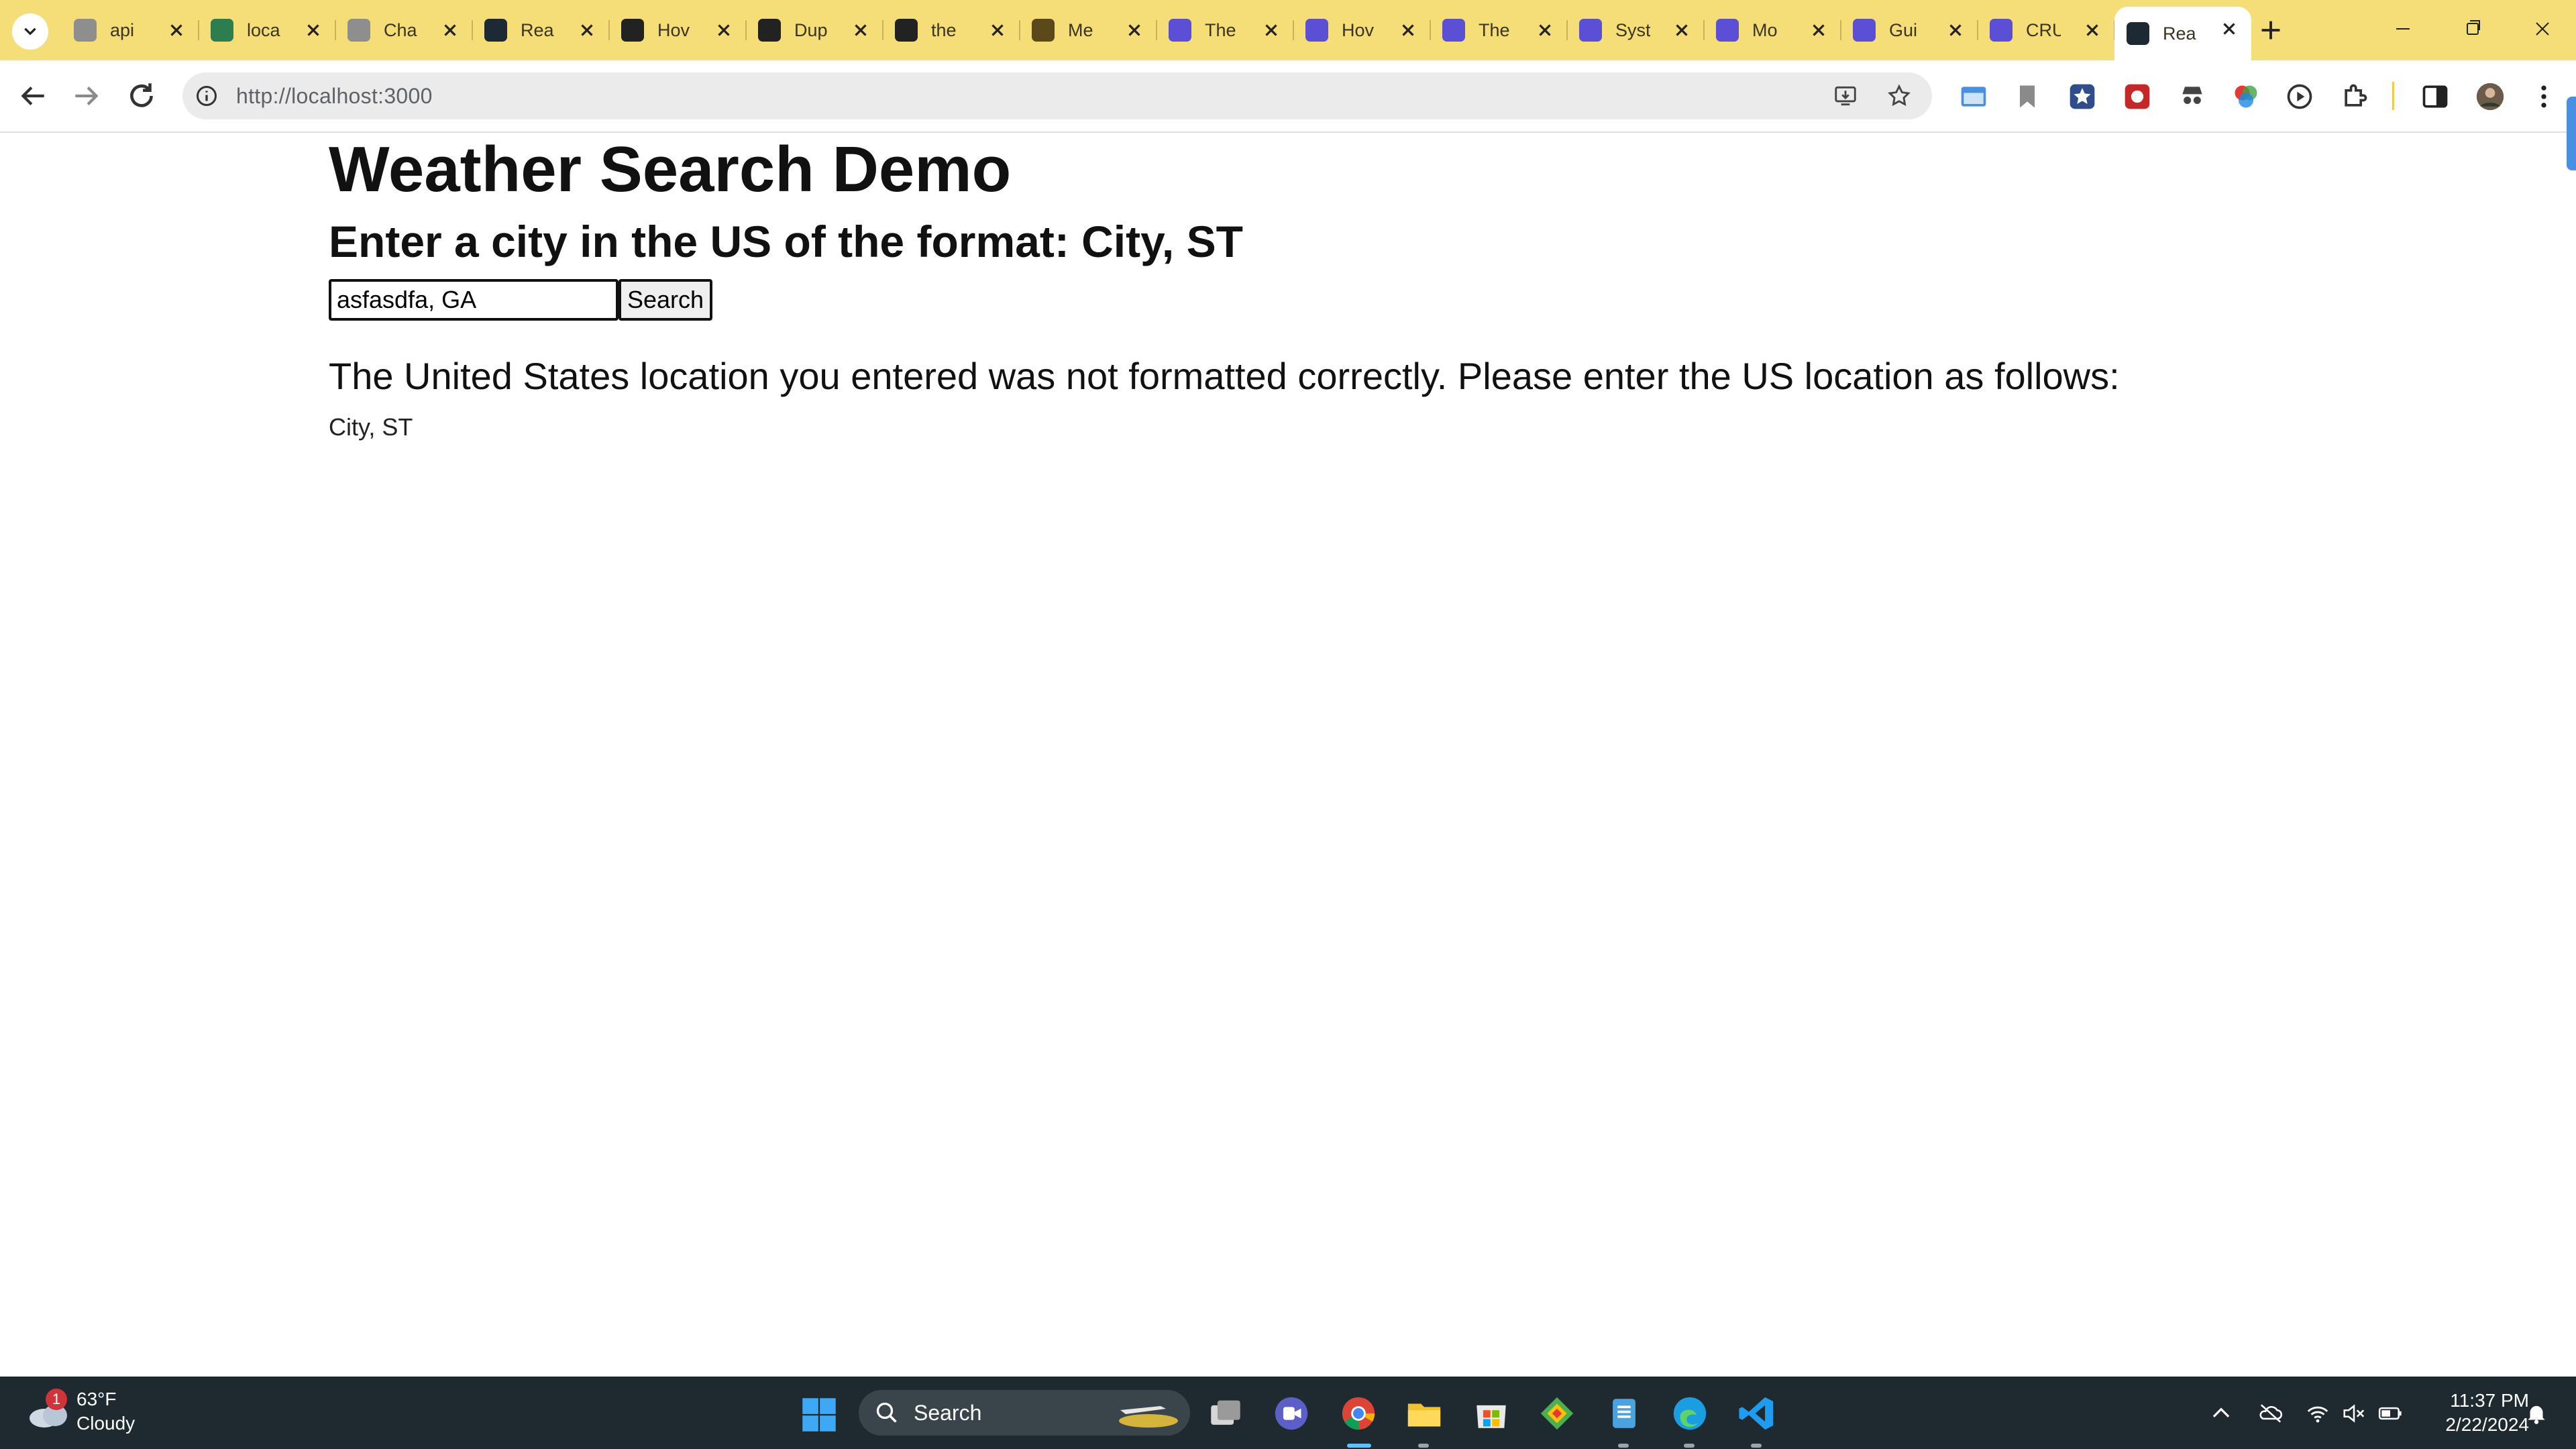  What do you see at coordinates (2473, 29) in the screenshot?
I see `restore-button` at bounding box center [2473, 29].